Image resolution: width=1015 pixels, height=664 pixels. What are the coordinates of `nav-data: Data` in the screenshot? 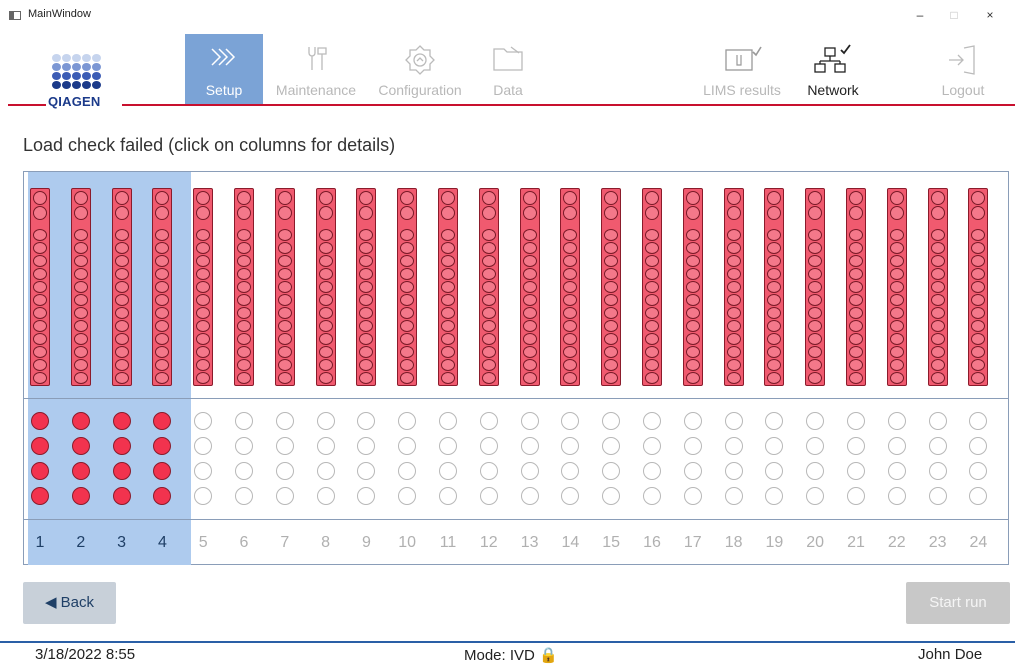 It's located at (508, 69).